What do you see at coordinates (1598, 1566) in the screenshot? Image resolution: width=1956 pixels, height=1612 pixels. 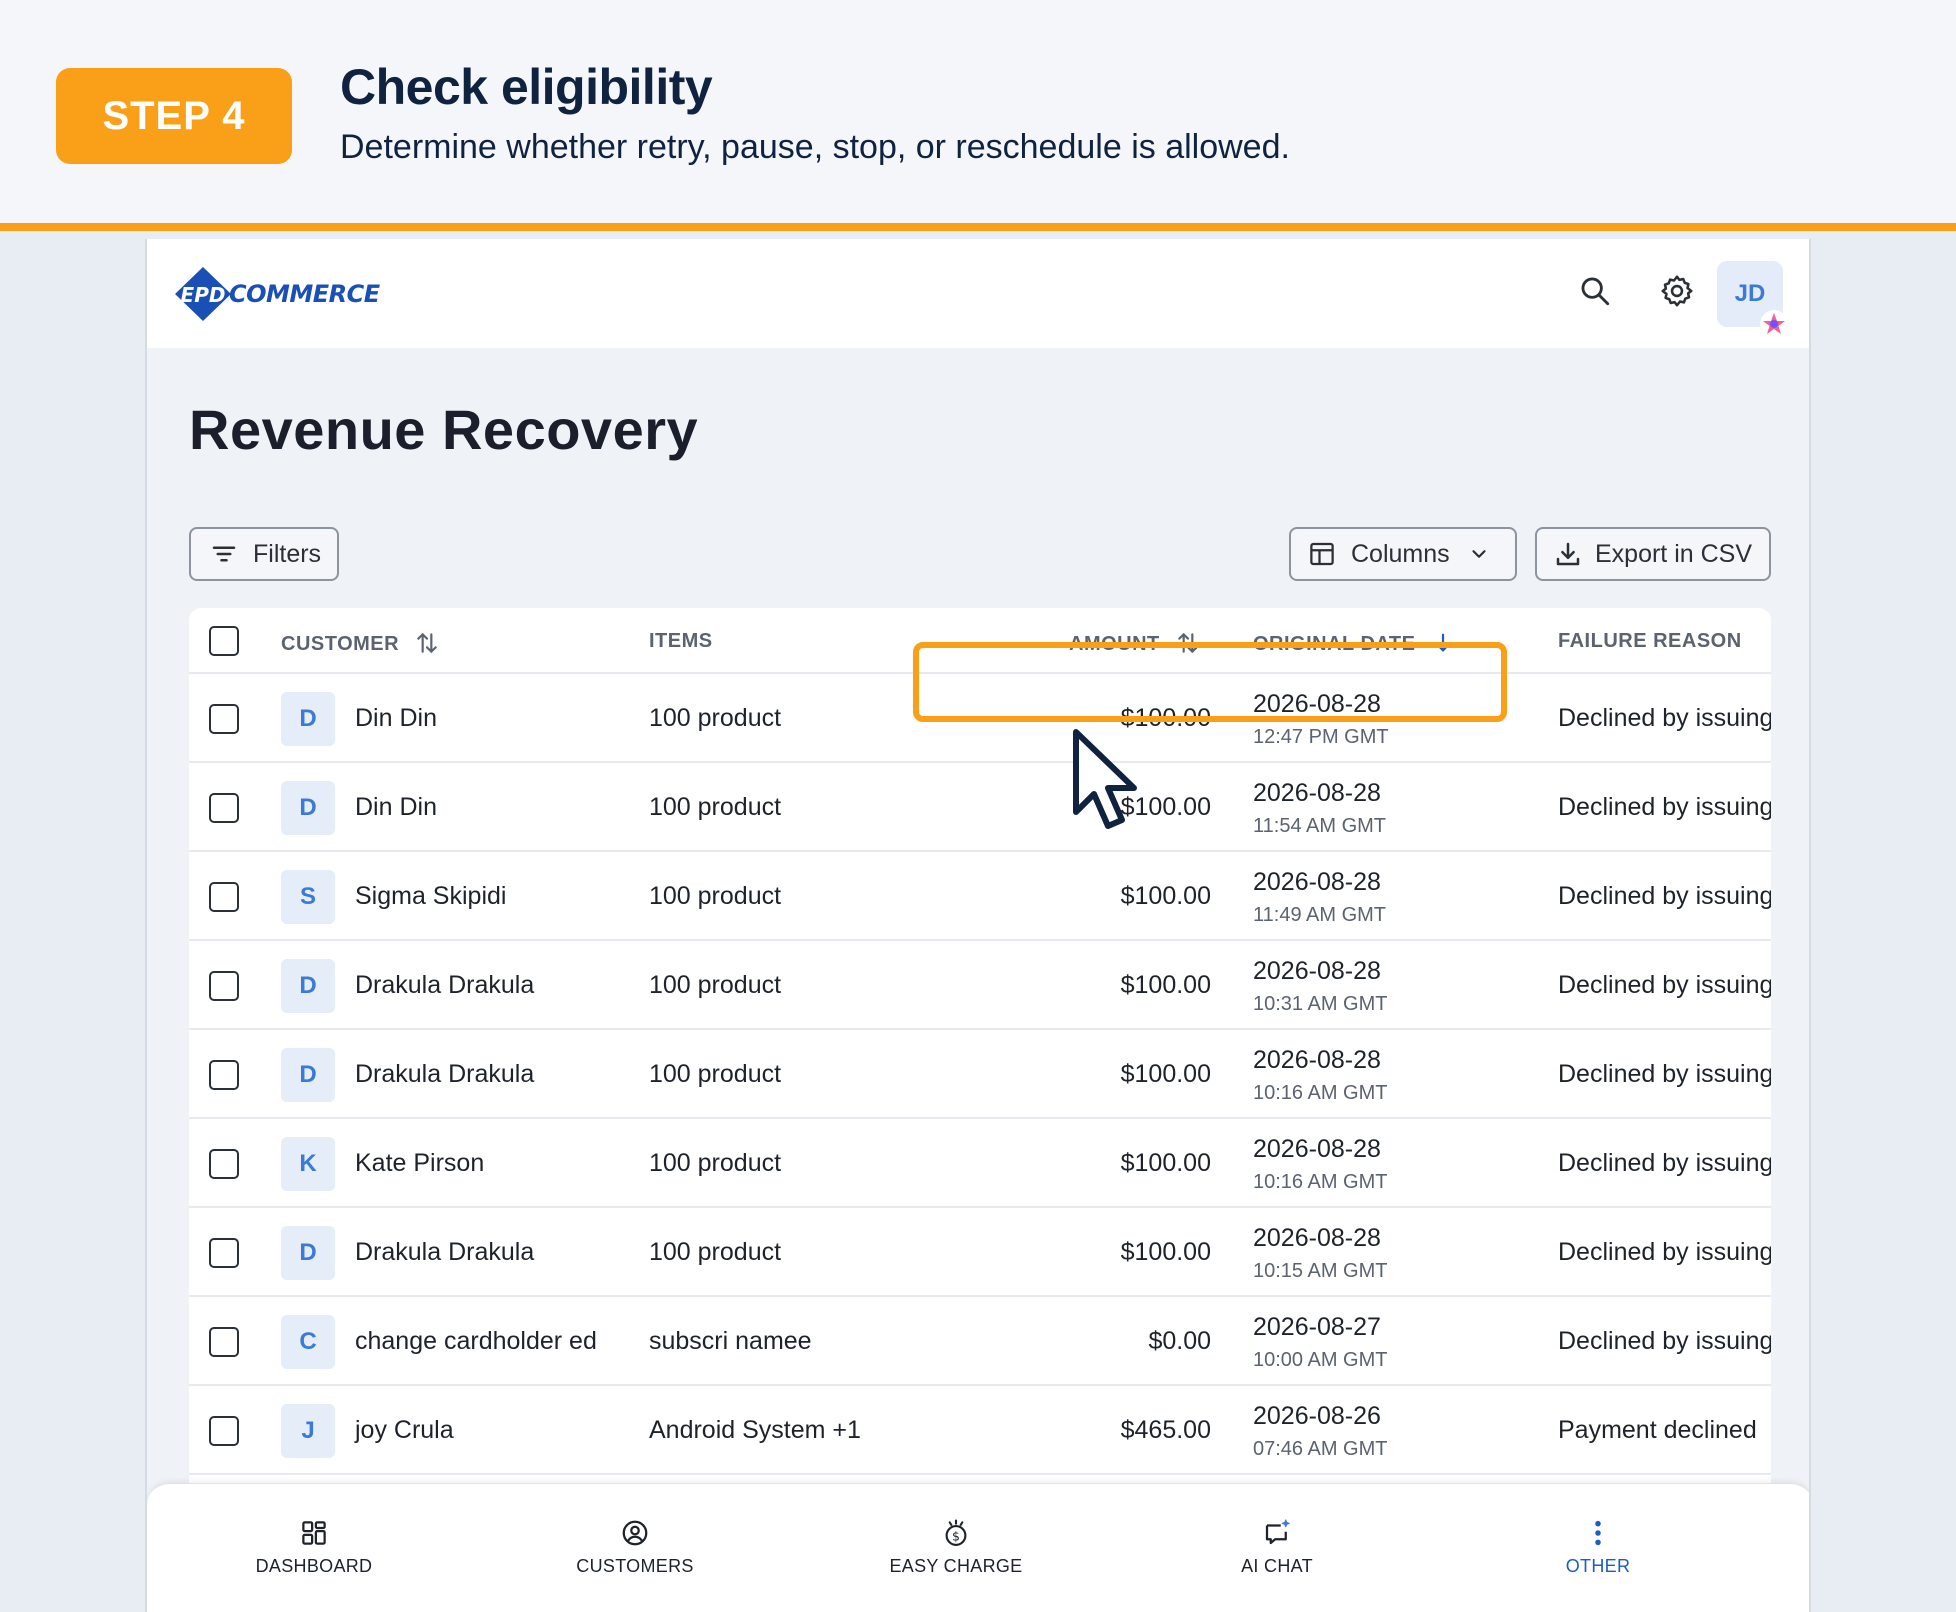 I see `nav-other-label: OTHER` at bounding box center [1598, 1566].